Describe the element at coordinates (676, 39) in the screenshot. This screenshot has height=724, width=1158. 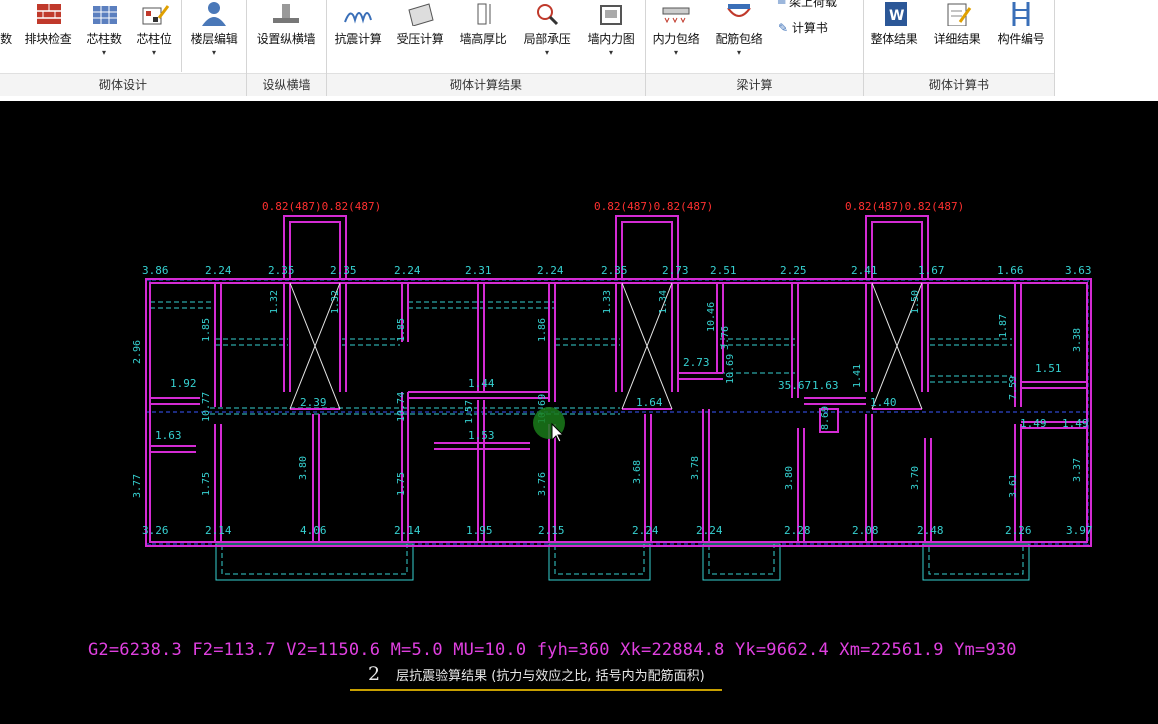
I see `button-label: 内力包络` at that location.